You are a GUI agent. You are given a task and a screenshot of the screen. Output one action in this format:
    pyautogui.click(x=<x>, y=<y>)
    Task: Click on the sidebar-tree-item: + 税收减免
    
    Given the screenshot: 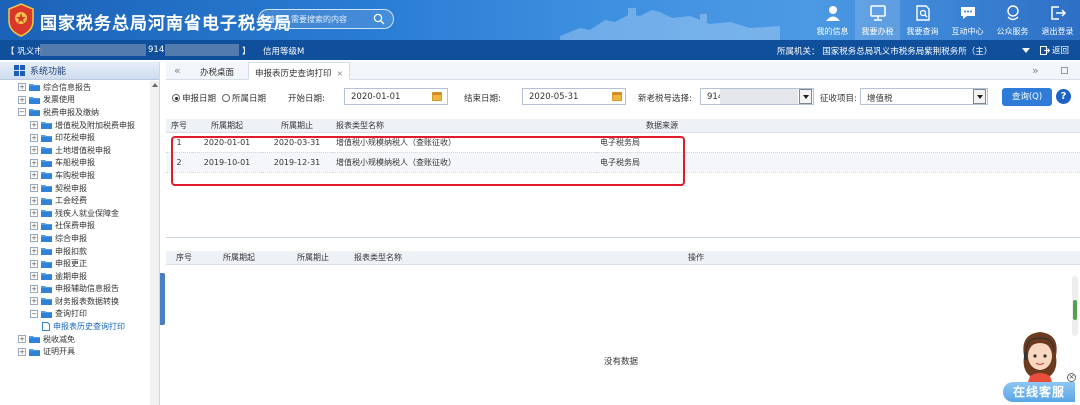 What is the action you would take?
    pyautogui.click(x=75, y=339)
    